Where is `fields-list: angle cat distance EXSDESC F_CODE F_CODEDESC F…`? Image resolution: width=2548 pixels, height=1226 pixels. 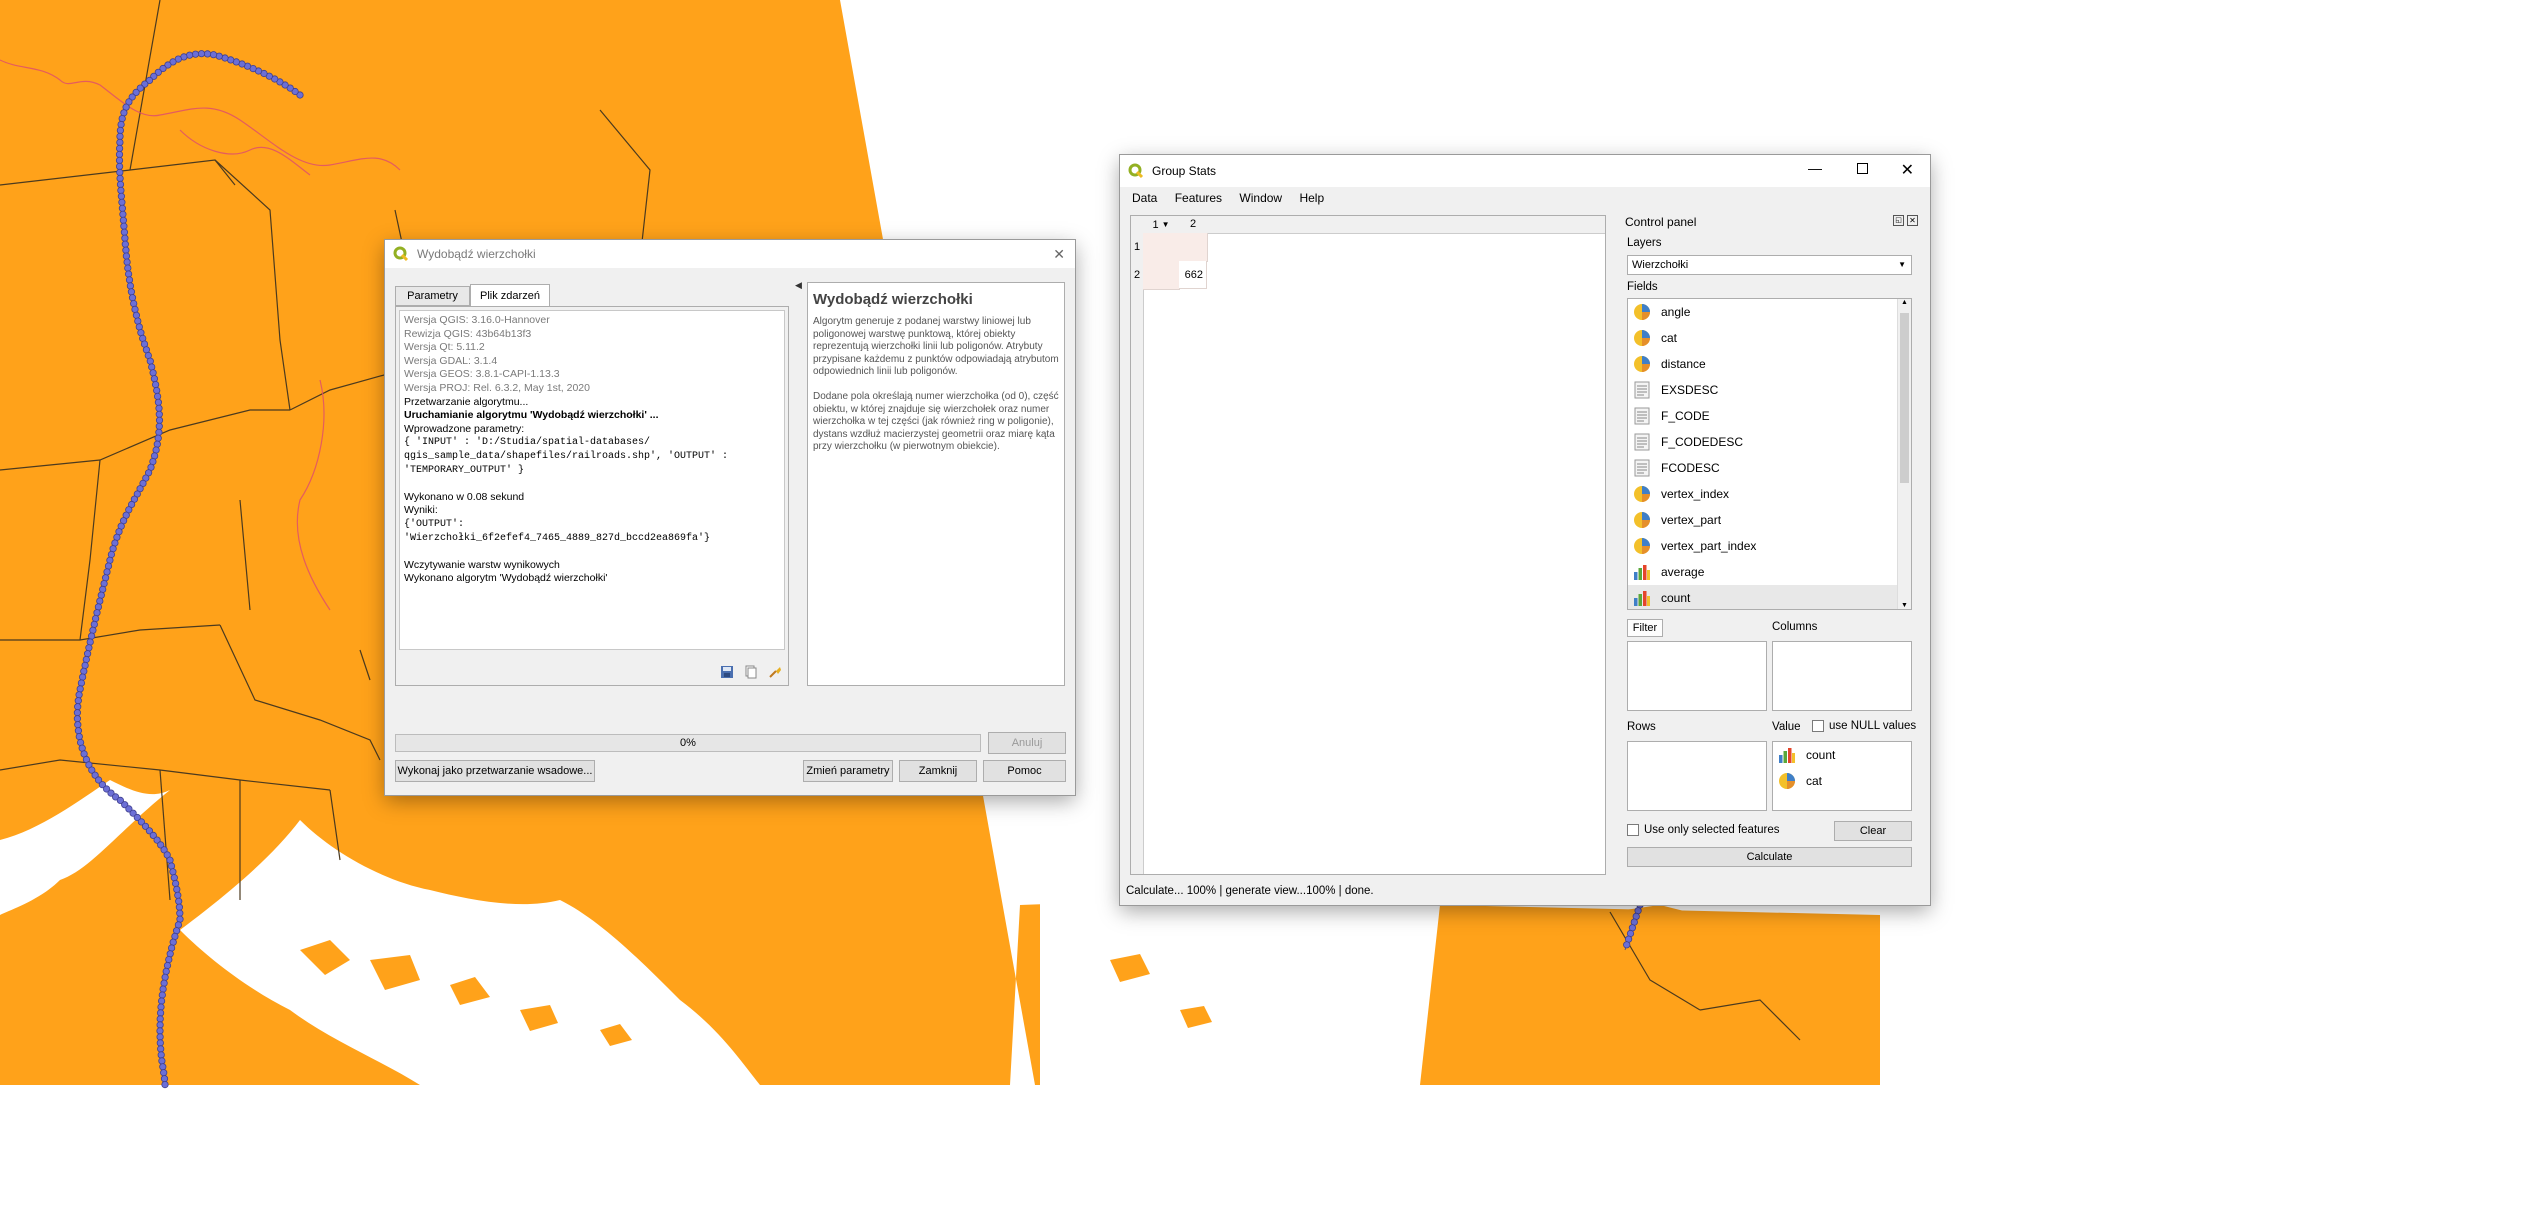
fields-list: angle cat distance EXSDESC F_CODE F_CODEDESC F… is located at coordinates (1769, 454).